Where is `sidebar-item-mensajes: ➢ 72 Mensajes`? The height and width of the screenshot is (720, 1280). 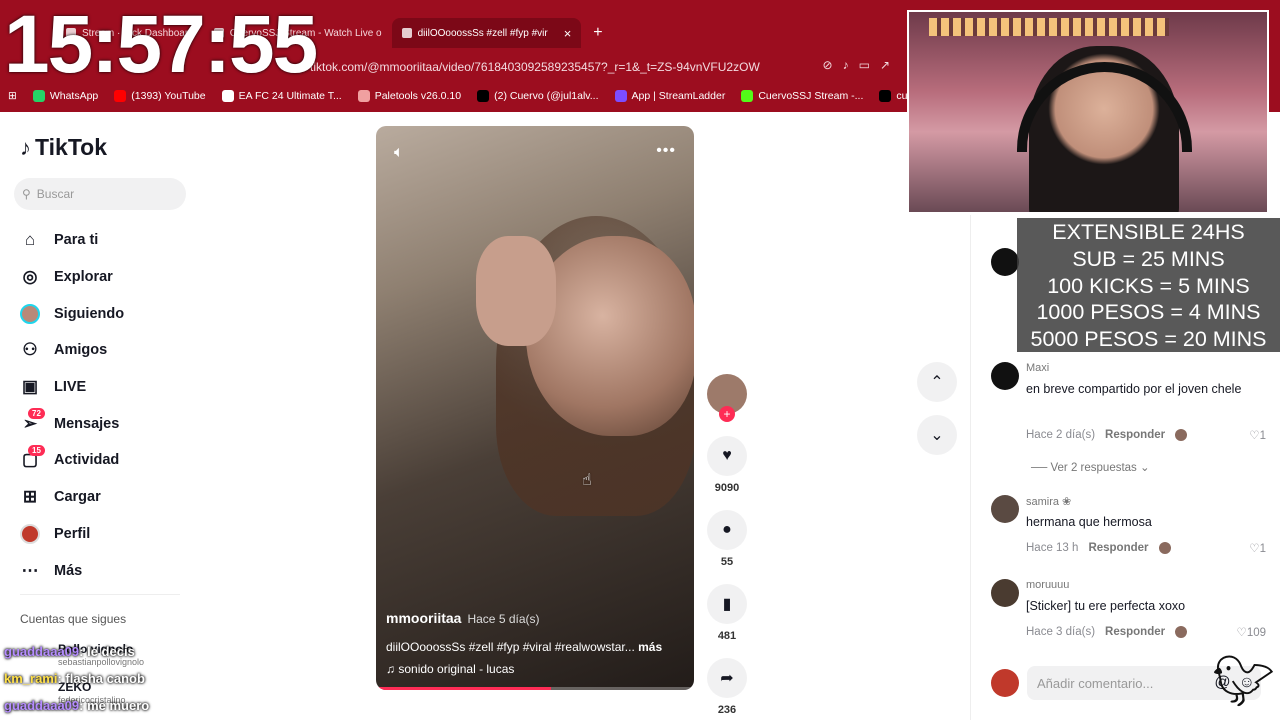
sidebar-item-mensajes: ➢ 72 Mensajes is located at coordinates (72, 423).